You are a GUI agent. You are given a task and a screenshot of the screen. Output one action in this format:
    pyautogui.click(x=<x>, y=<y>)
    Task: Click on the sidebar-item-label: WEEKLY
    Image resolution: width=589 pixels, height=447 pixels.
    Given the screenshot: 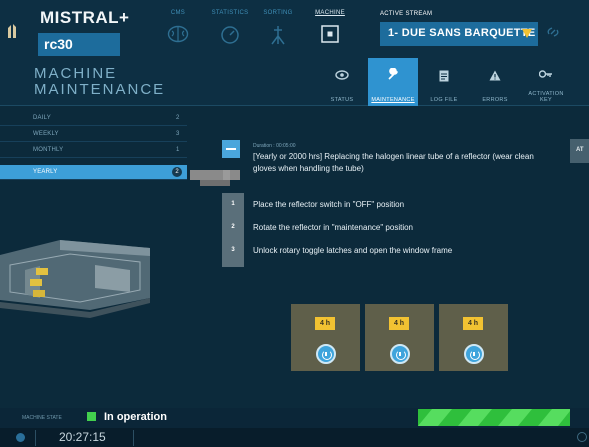 What is the action you would take?
    pyautogui.click(x=46, y=134)
    